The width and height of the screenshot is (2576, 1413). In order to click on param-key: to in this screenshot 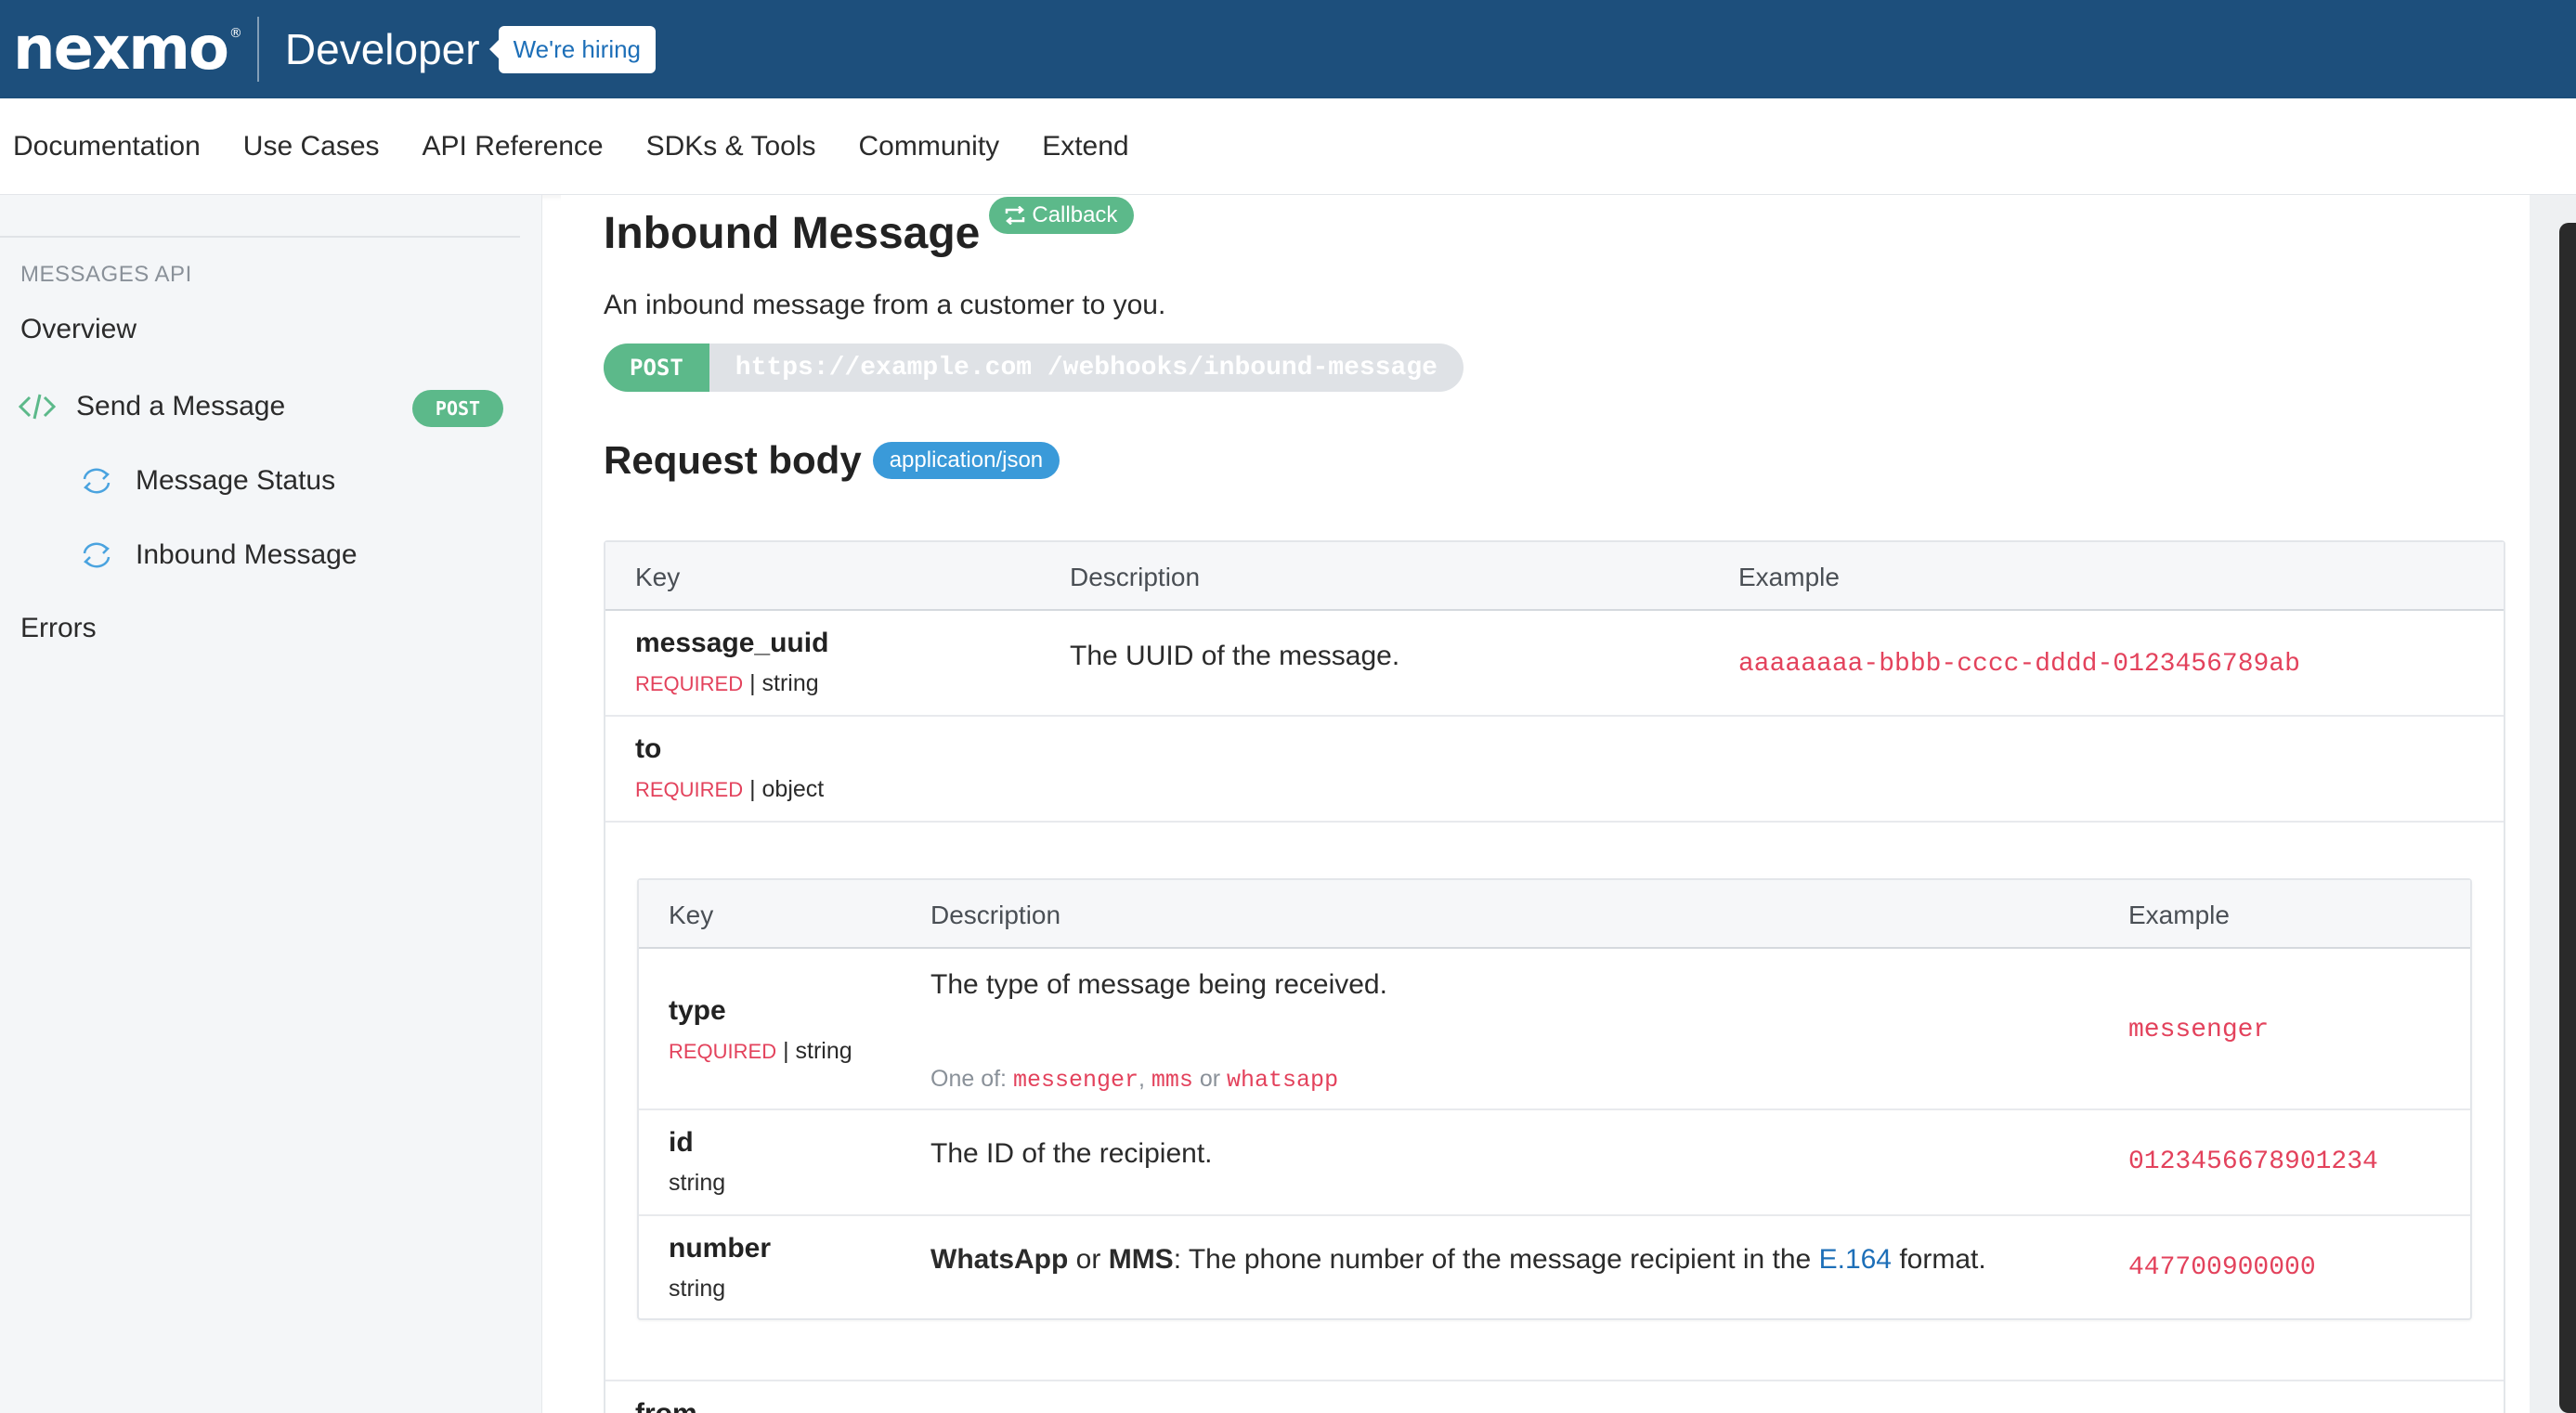, I will do `click(648, 748)`.